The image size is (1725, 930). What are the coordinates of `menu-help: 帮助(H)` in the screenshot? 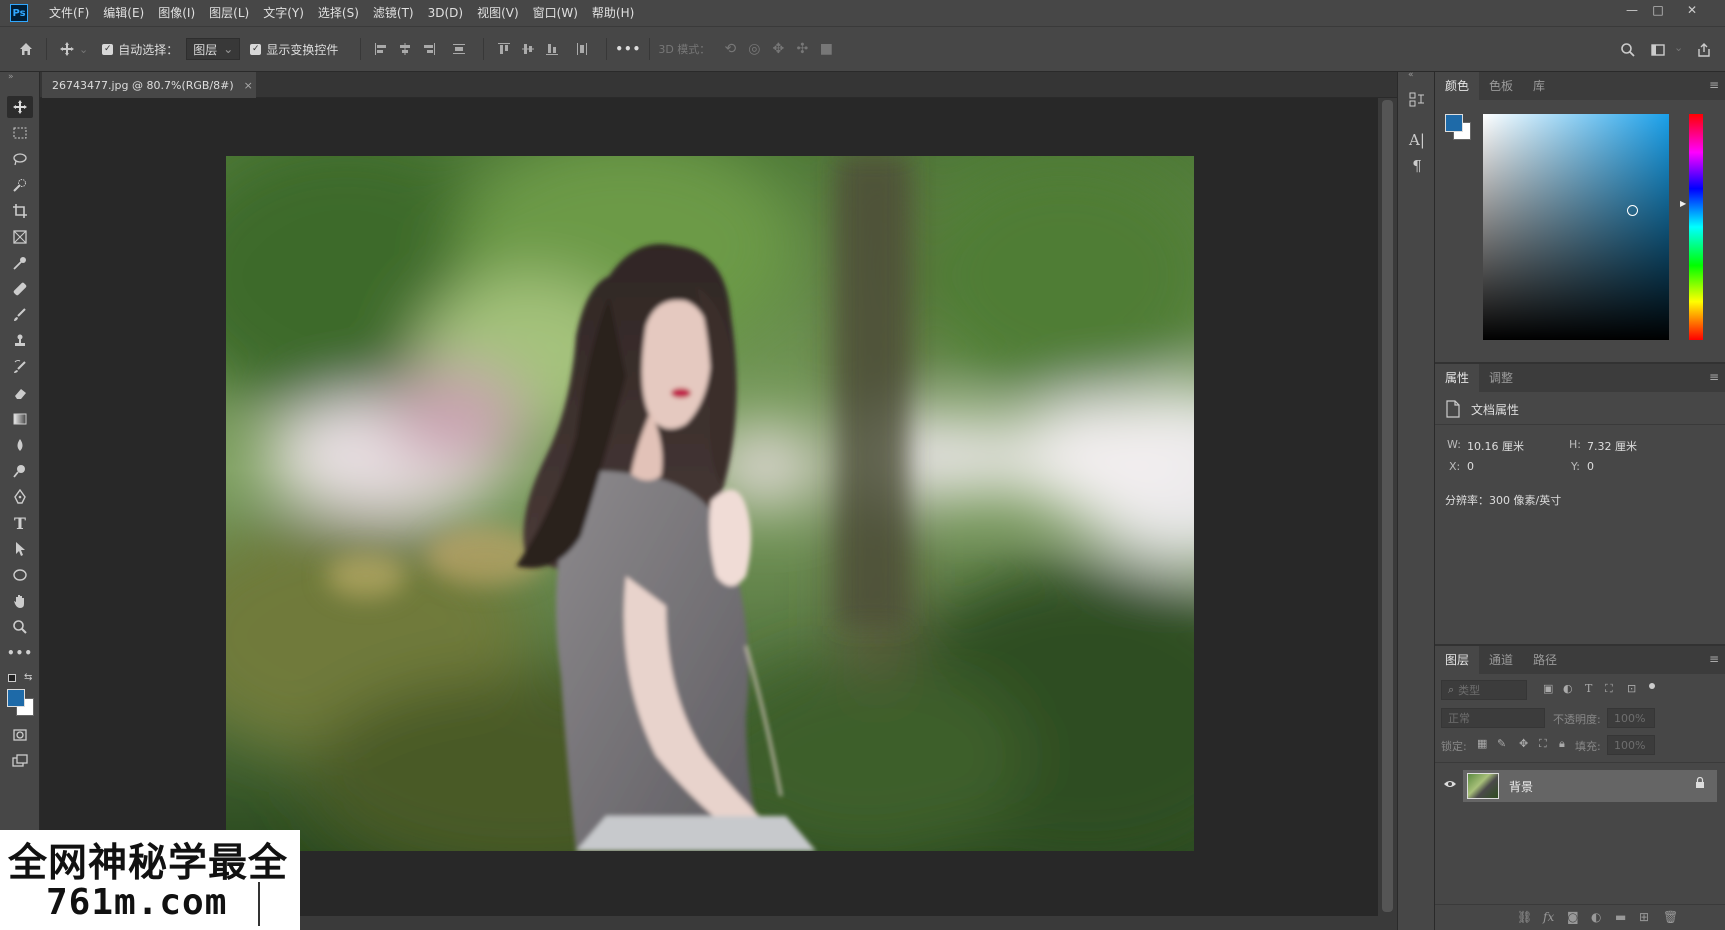 It's located at (613, 13).